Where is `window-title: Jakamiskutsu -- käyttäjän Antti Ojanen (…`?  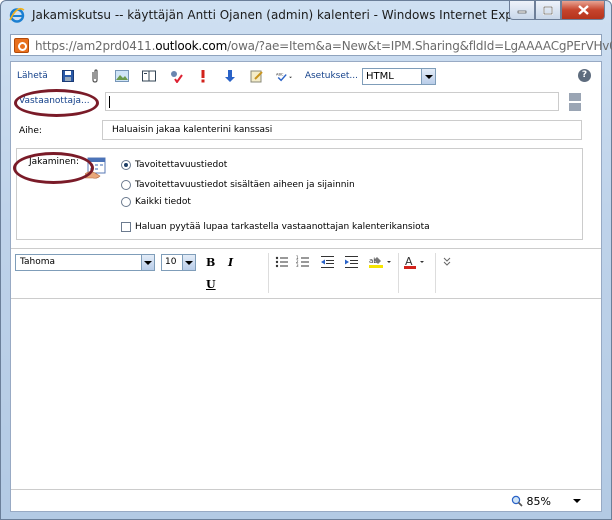 window-title: Jakamiskutsu -- käyttäjän Antti Ojanen (… is located at coordinates (286, 15).